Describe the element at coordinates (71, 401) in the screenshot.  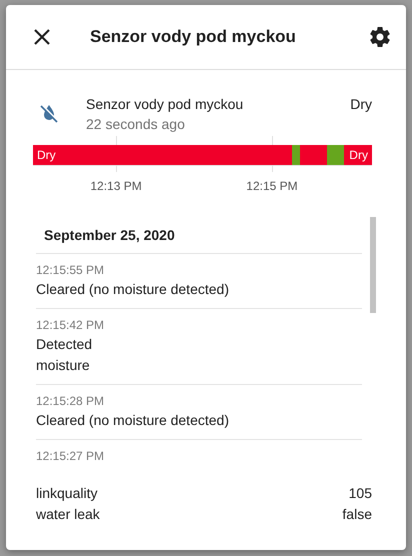
I see `entry-time: 12:15:28 PM` at that location.